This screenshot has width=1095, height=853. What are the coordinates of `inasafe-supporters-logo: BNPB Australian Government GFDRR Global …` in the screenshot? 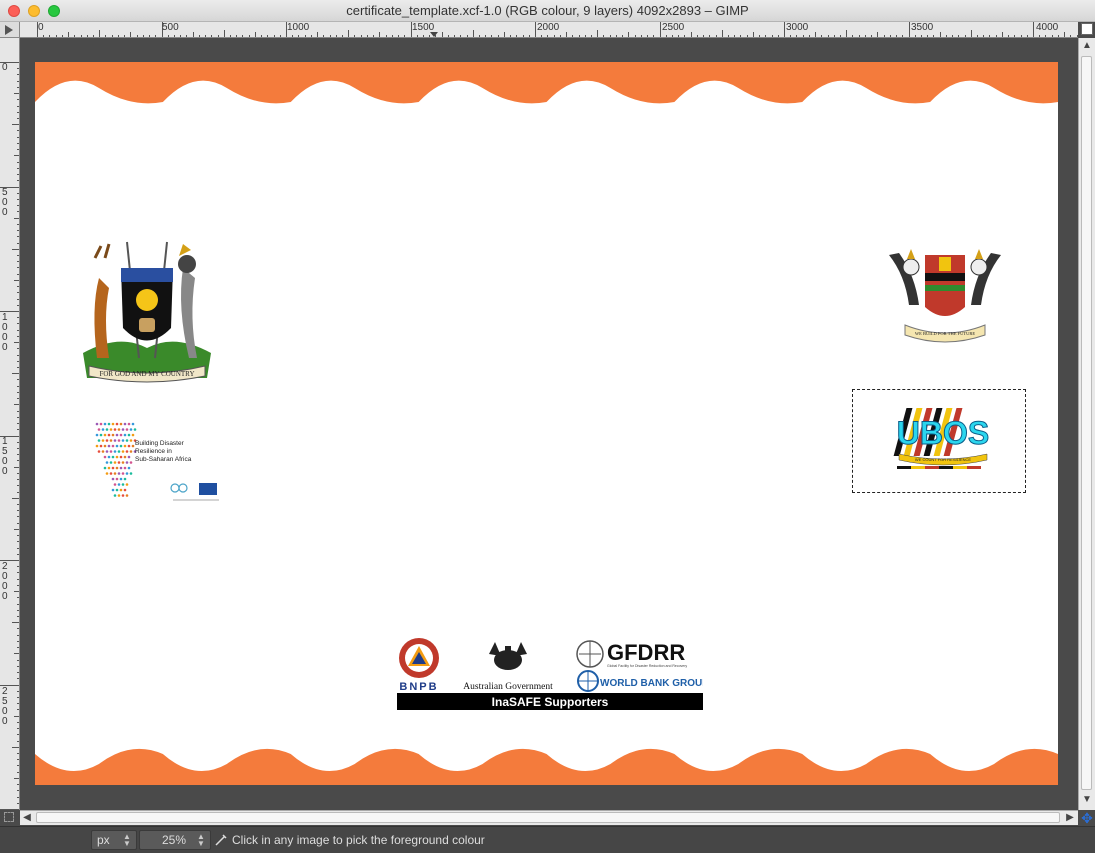 It's located at (550, 674).